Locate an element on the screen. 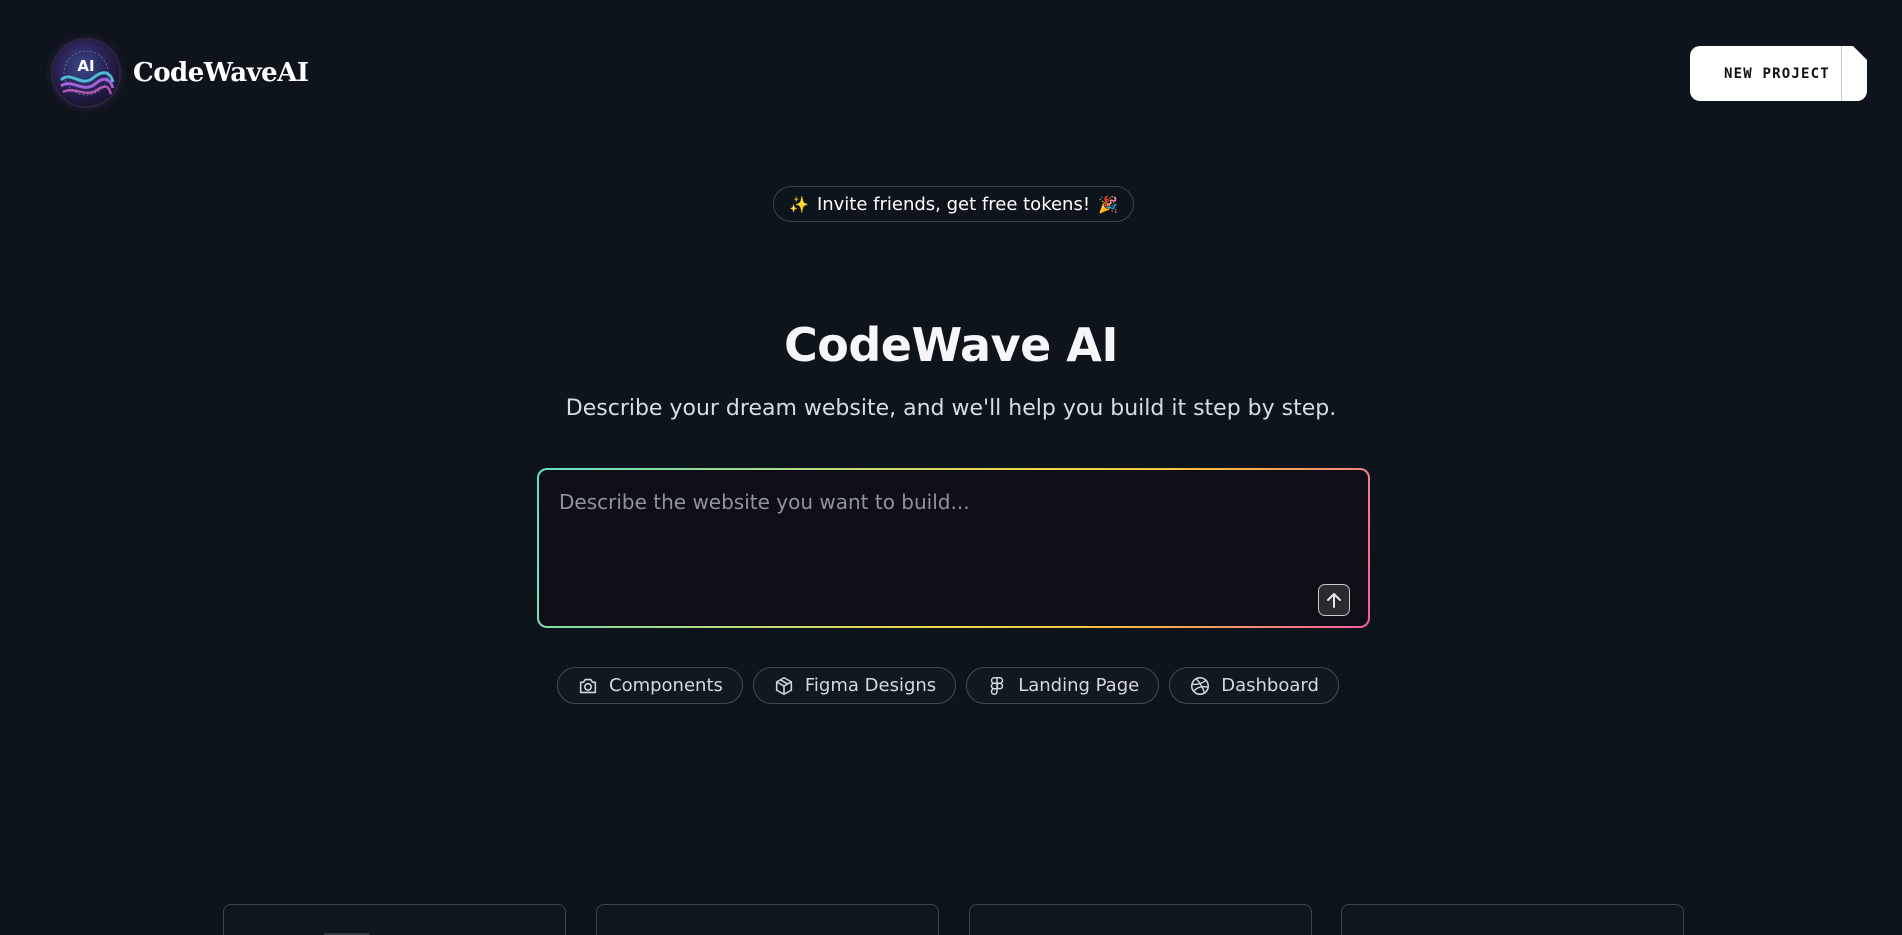 The width and height of the screenshot is (1902, 935). prompt-inner is located at coordinates (953, 548).